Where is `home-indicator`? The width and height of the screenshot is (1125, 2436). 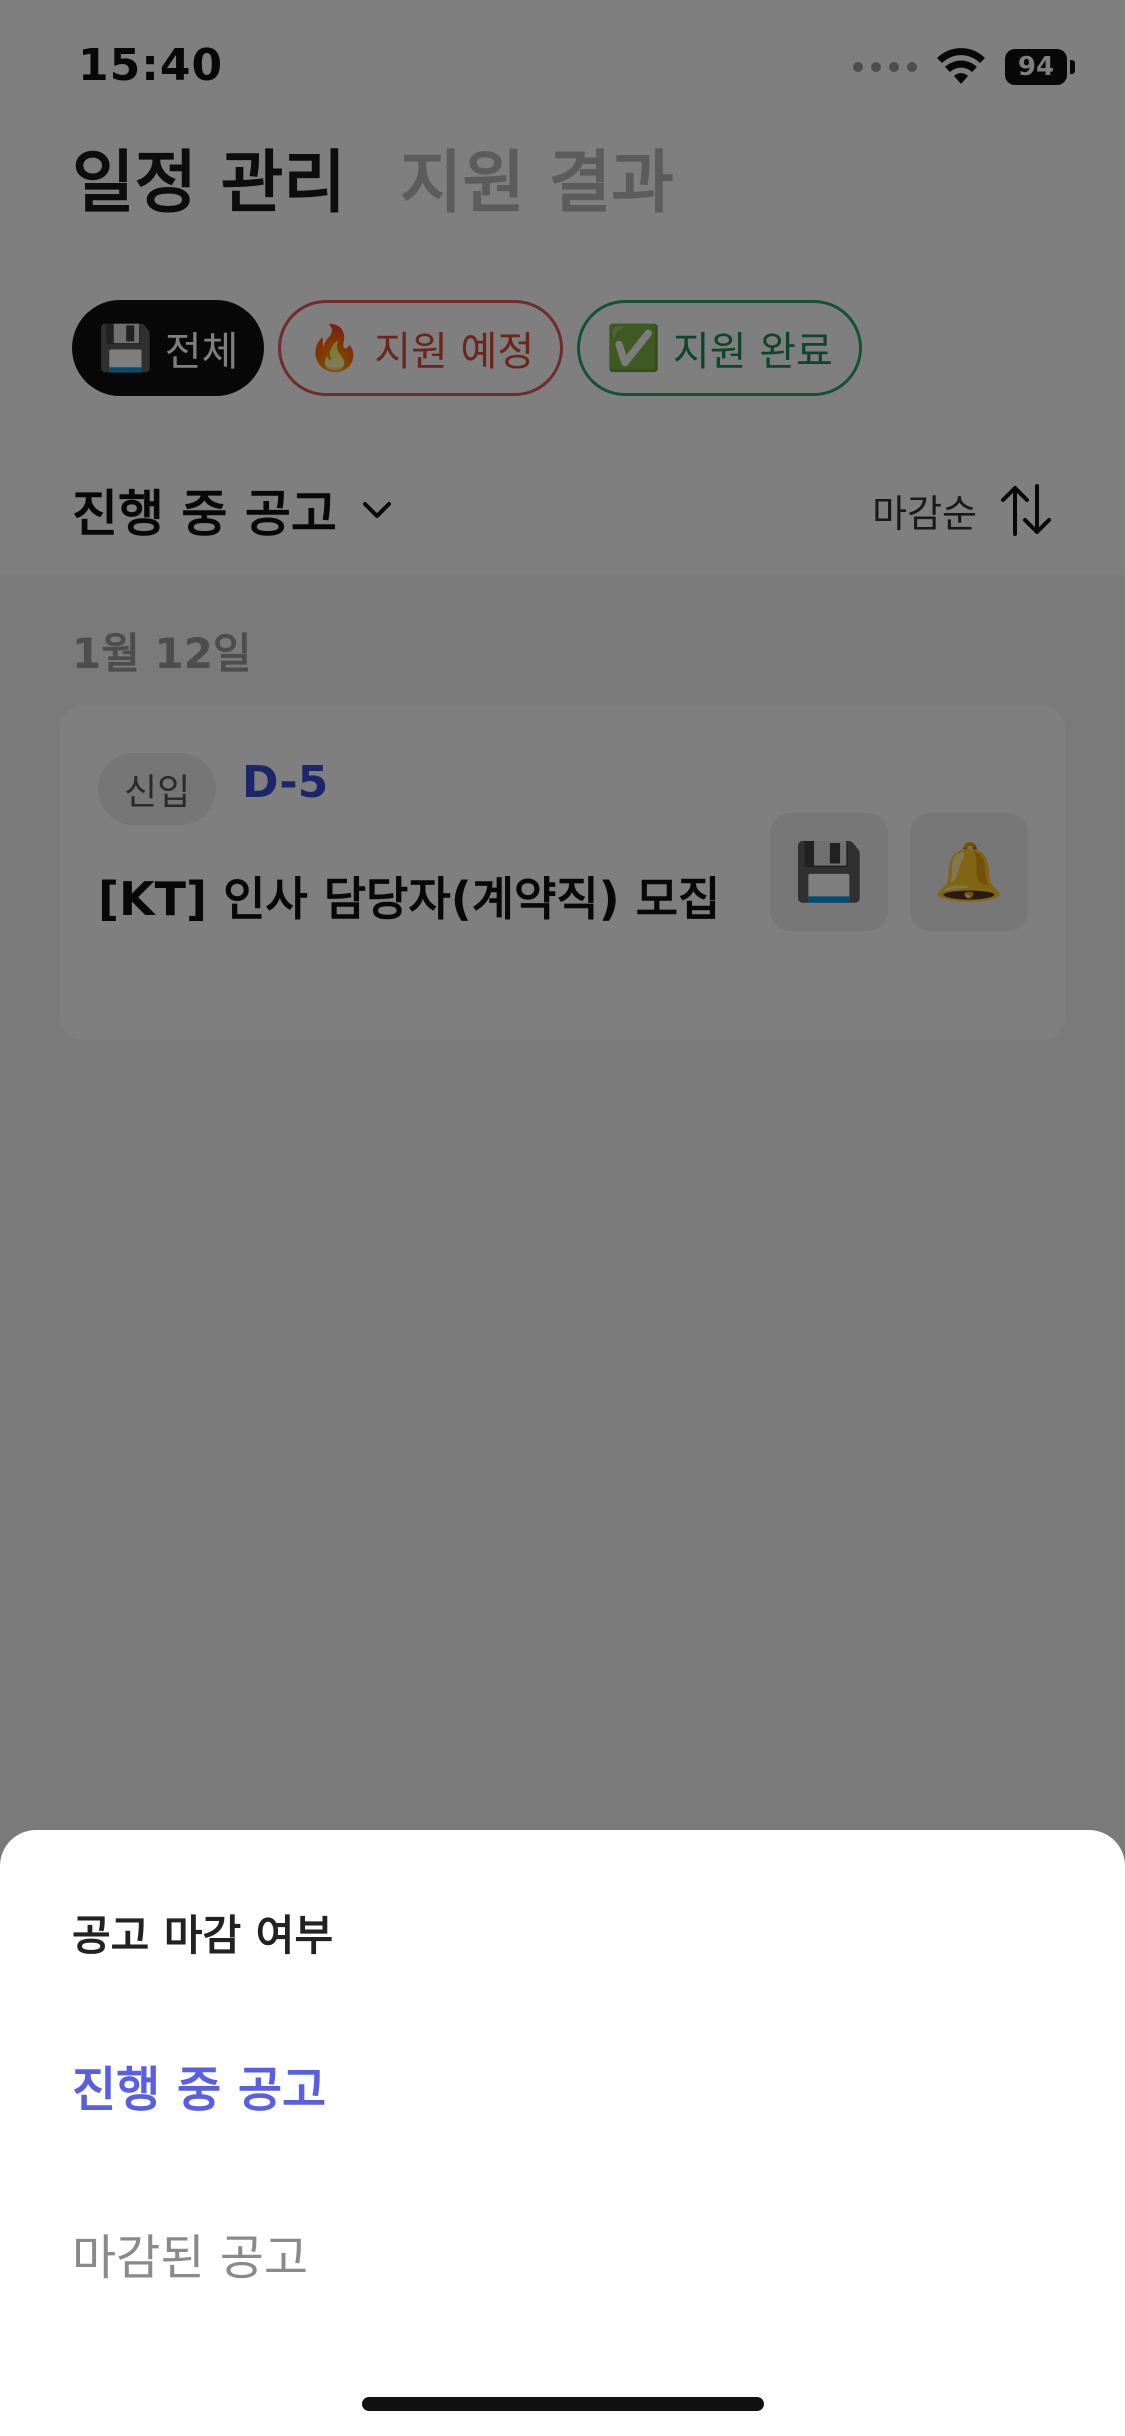 home-indicator is located at coordinates (563, 2404).